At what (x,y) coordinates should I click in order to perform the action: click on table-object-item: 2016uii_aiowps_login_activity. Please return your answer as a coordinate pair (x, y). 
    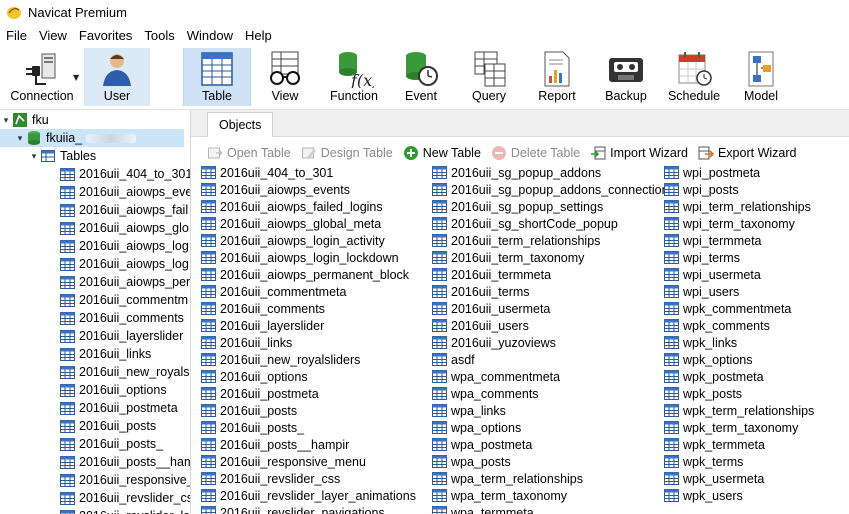
    Looking at the image, I should click on (317, 240).